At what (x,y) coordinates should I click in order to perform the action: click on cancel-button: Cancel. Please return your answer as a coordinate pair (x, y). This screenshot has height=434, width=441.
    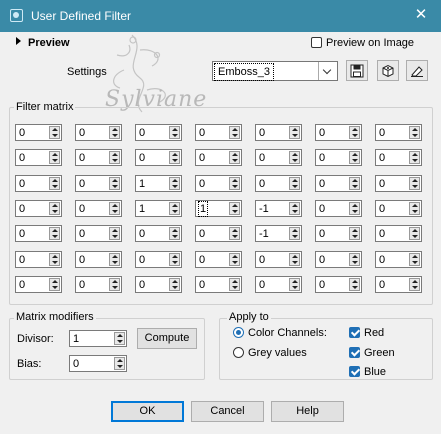
    Looking at the image, I should click on (227, 411).